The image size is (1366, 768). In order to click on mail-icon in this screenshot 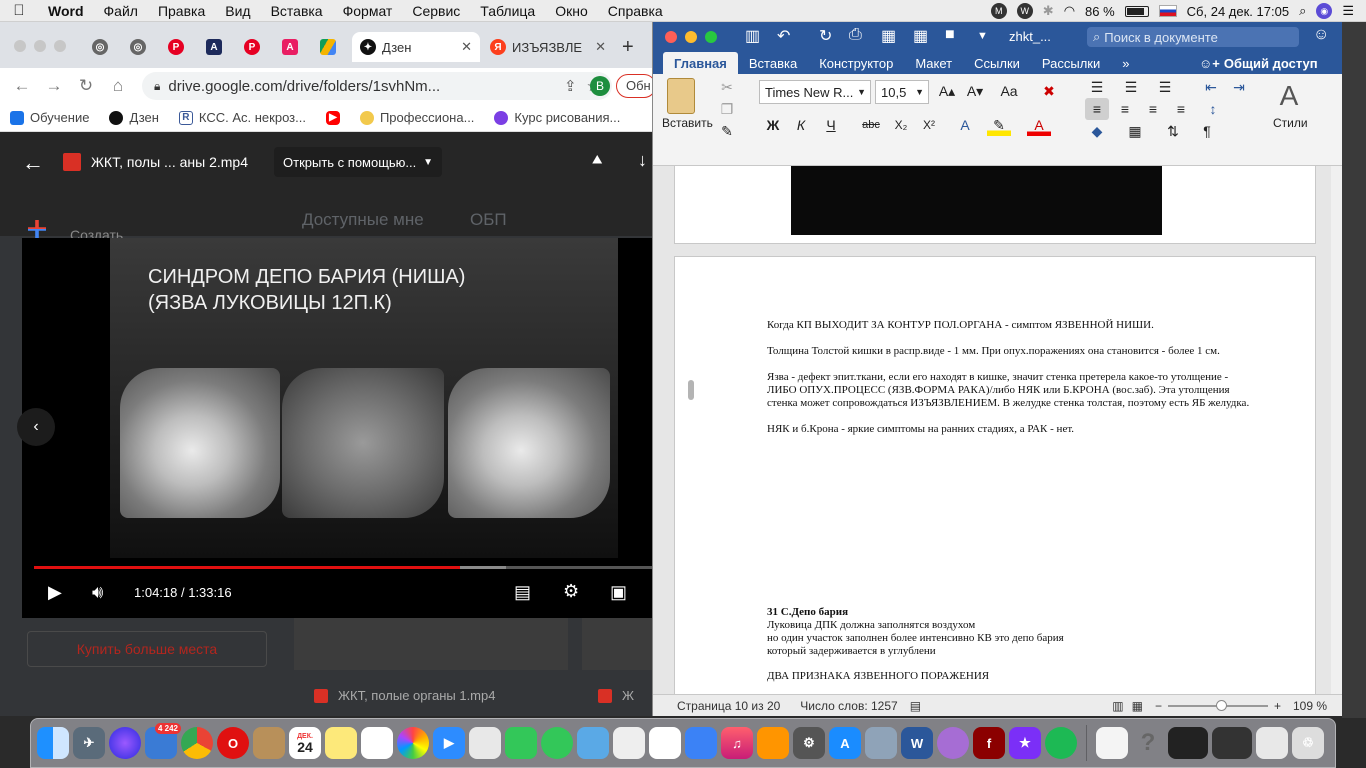, I will do `click(593, 743)`.